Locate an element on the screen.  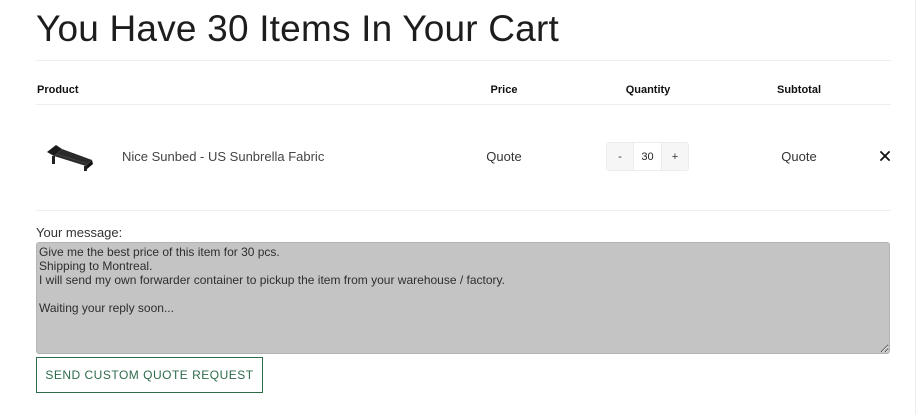
quantity-input is located at coordinates (647, 156).